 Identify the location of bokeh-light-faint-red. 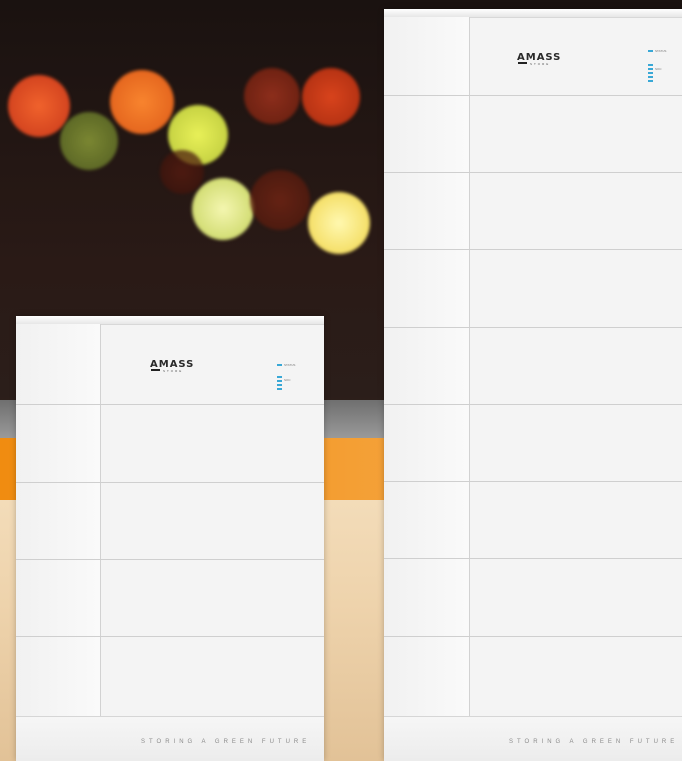
(280, 200).